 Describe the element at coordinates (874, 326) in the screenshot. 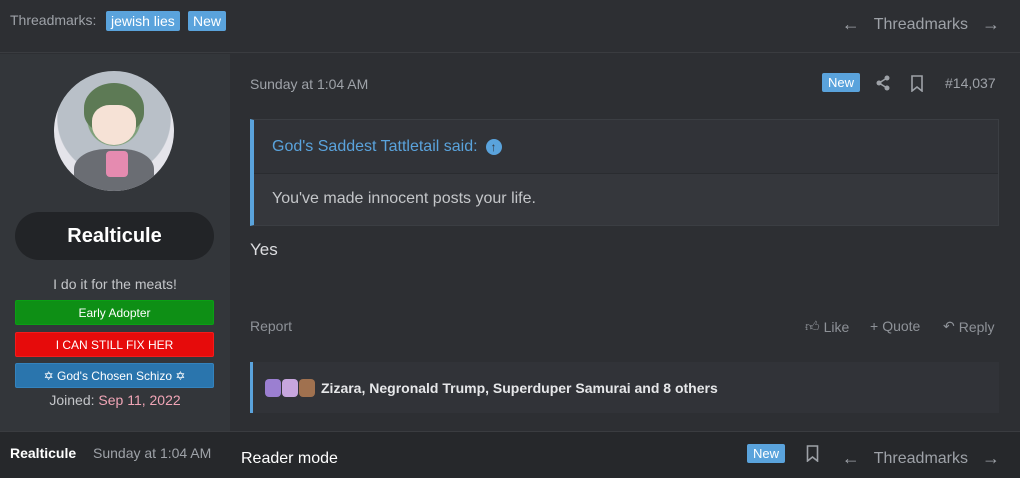

I see `plus-icon: +` at that location.